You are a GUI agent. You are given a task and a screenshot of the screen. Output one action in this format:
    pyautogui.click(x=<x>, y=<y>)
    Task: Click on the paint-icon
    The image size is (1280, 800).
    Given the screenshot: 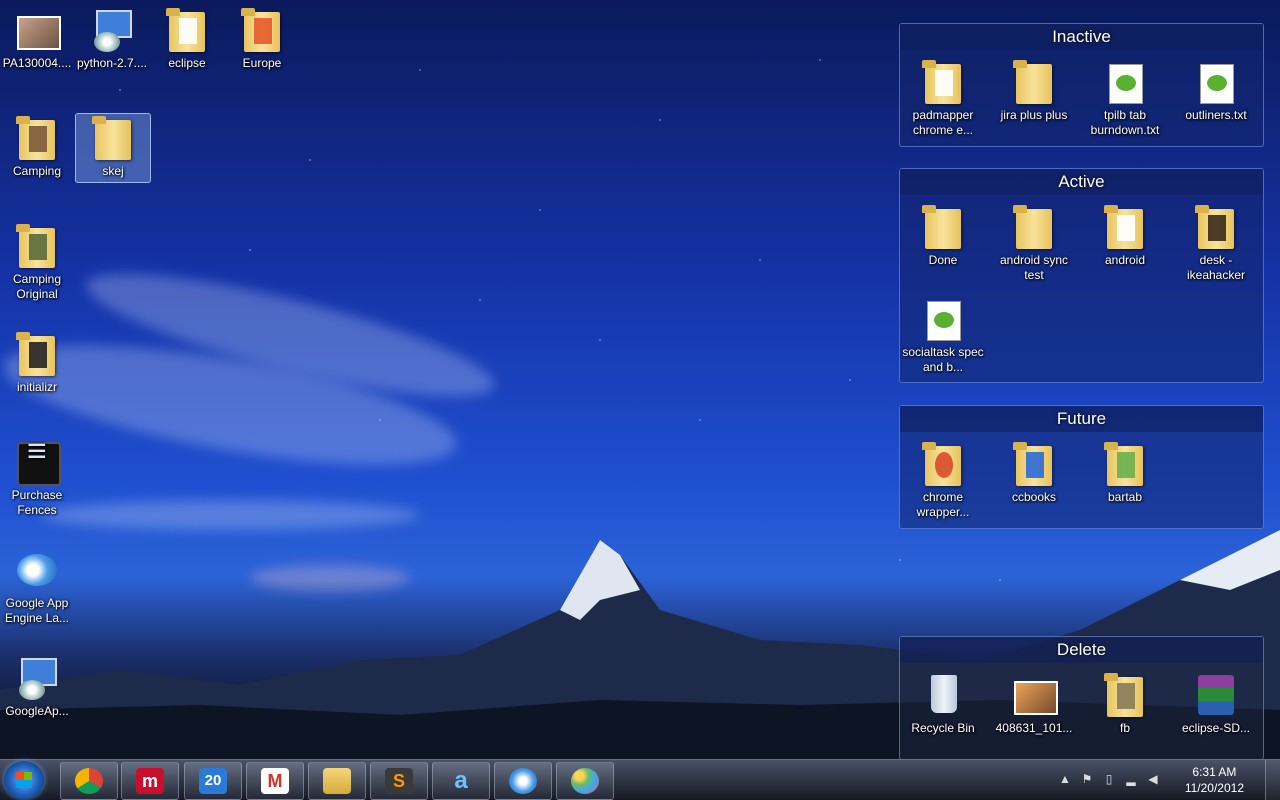 What is the action you would take?
    pyautogui.click(x=585, y=781)
    